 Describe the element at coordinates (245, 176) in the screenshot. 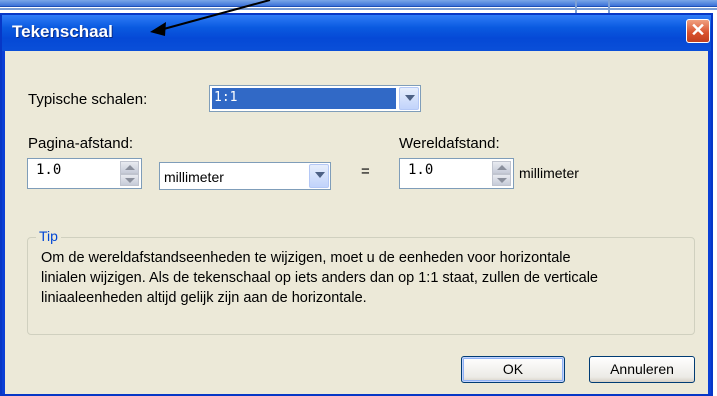

I see `page-unit-select: millimeter` at that location.